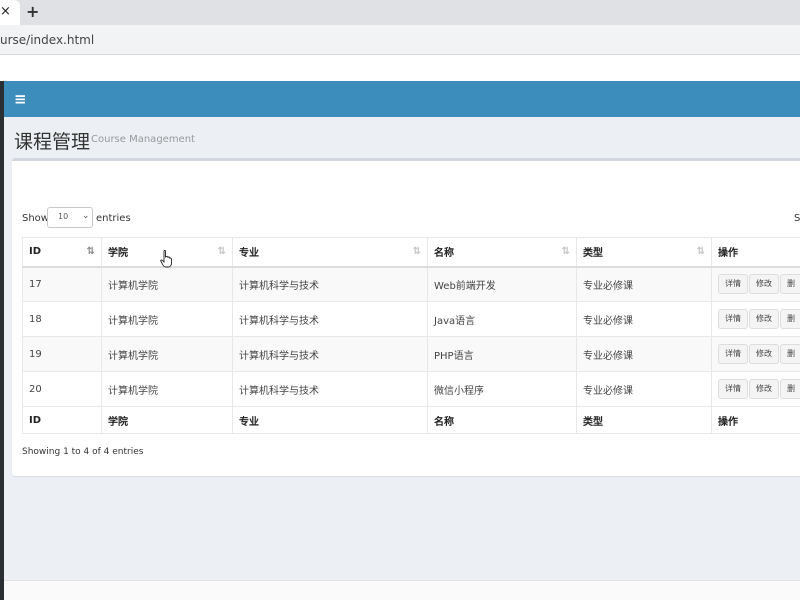  I want to click on column-header-major: 专业 ⇅, so click(330, 252).